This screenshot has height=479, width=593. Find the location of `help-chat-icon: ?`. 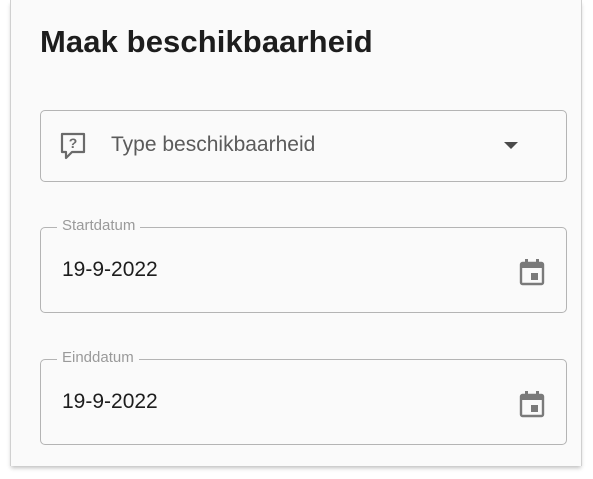

help-chat-icon: ? is located at coordinates (73, 146).